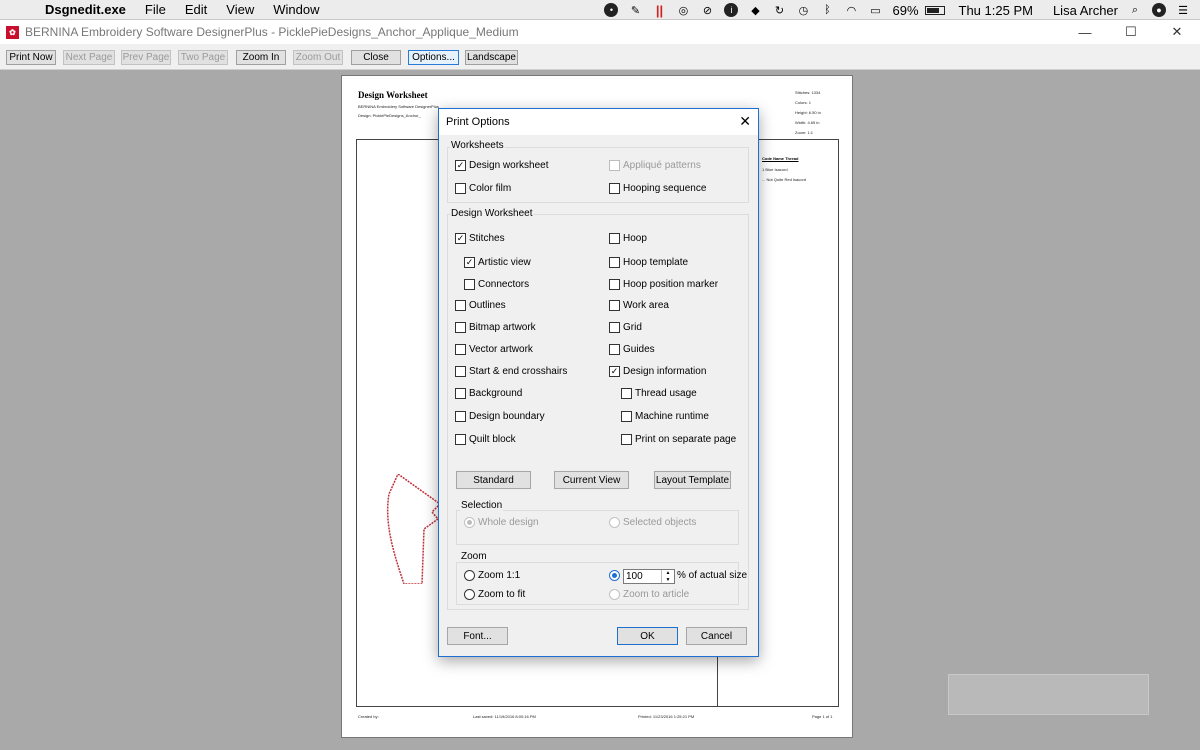 The image size is (1200, 750). Describe the element at coordinates (663, 284) in the screenshot. I see `hoop-position-marker-checkbox: Hoop position marker` at that location.